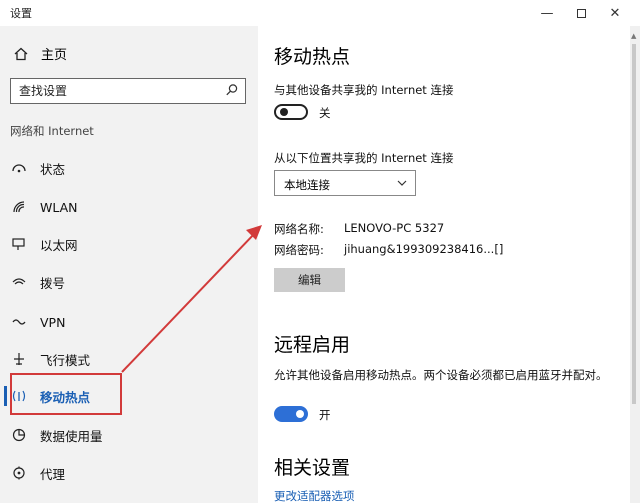 The width and height of the screenshot is (640, 503). Describe the element at coordinates (312, 345) in the screenshot. I see `remote-title: 远程启用` at that location.